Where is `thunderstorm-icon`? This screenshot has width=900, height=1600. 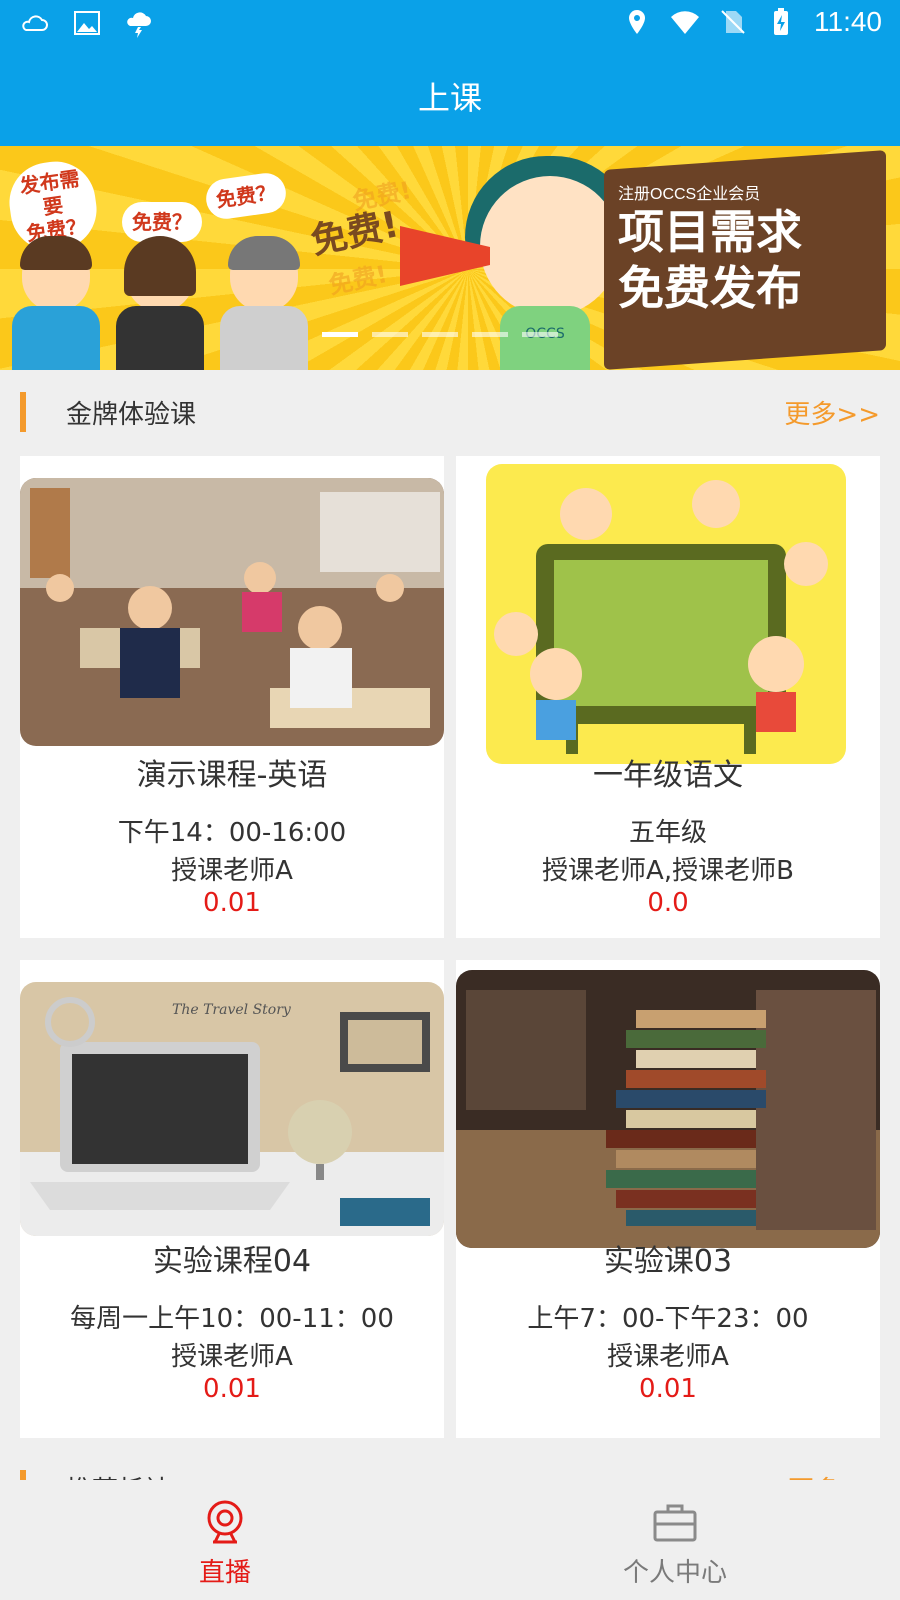 thunderstorm-icon is located at coordinates (139, 25).